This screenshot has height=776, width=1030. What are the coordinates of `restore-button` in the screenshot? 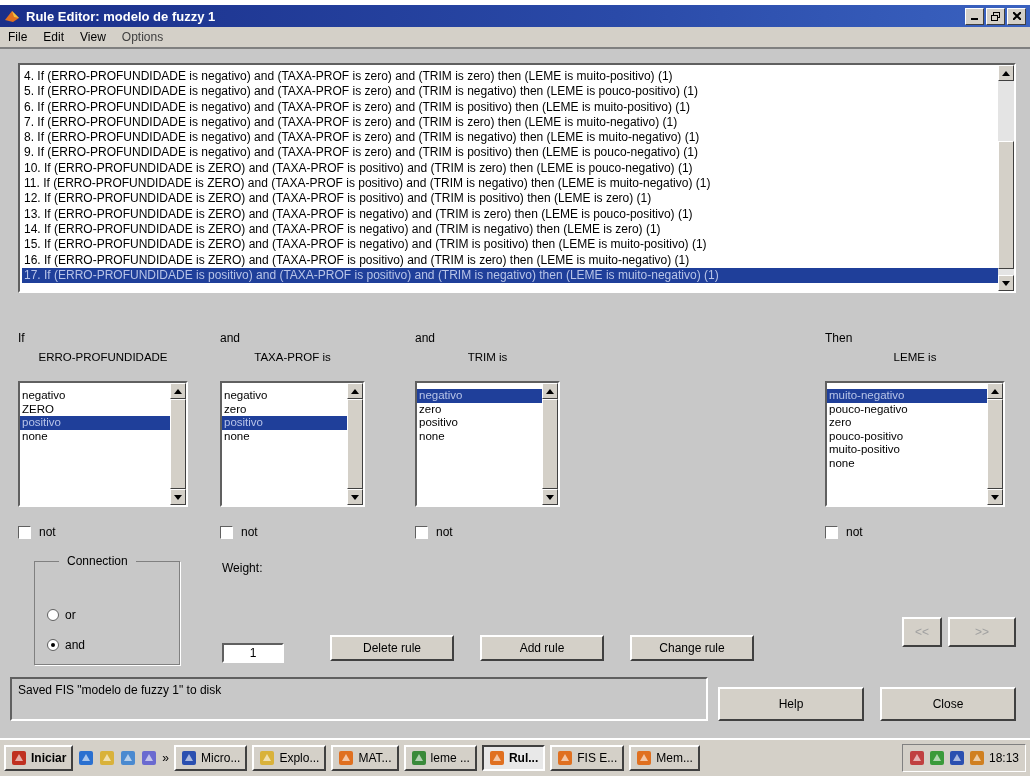 It's located at (995, 16).